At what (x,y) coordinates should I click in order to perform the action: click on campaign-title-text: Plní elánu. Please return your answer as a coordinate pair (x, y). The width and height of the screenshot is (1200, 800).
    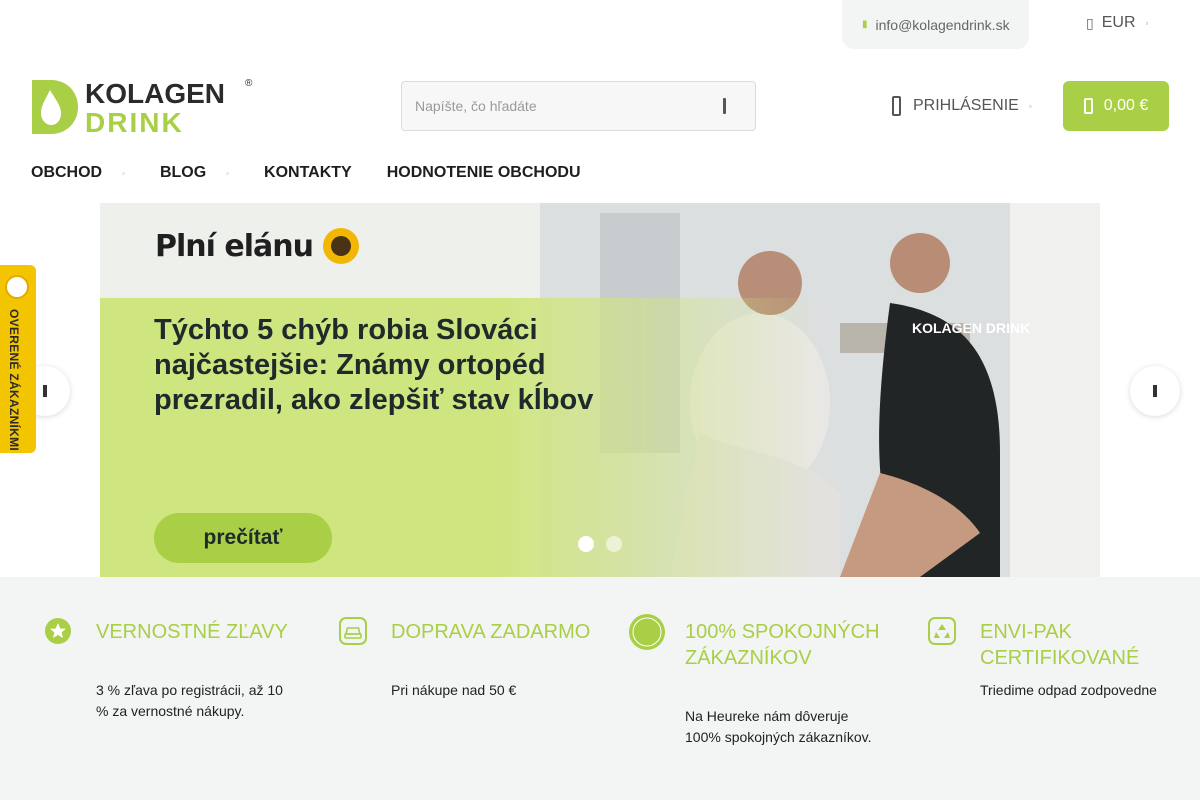
    Looking at the image, I should click on (234, 246).